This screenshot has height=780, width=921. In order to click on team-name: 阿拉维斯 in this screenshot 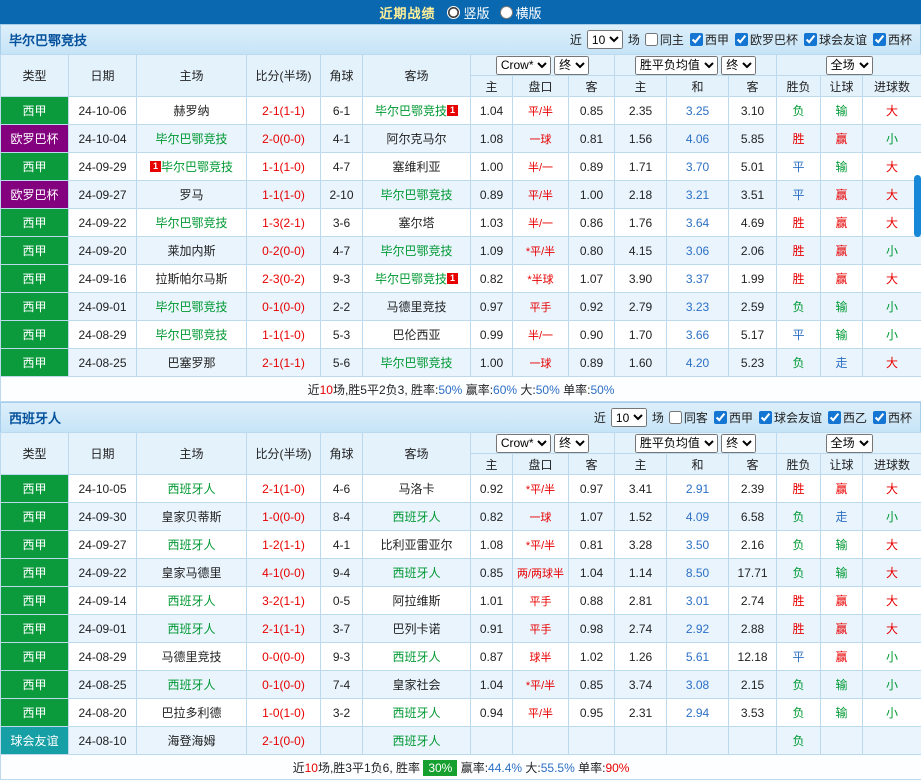, I will do `click(416, 601)`.